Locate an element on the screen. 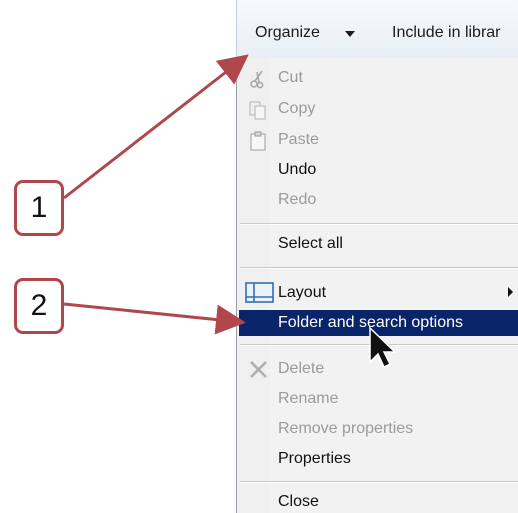  callout-number-1: 1 is located at coordinates (39, 207).